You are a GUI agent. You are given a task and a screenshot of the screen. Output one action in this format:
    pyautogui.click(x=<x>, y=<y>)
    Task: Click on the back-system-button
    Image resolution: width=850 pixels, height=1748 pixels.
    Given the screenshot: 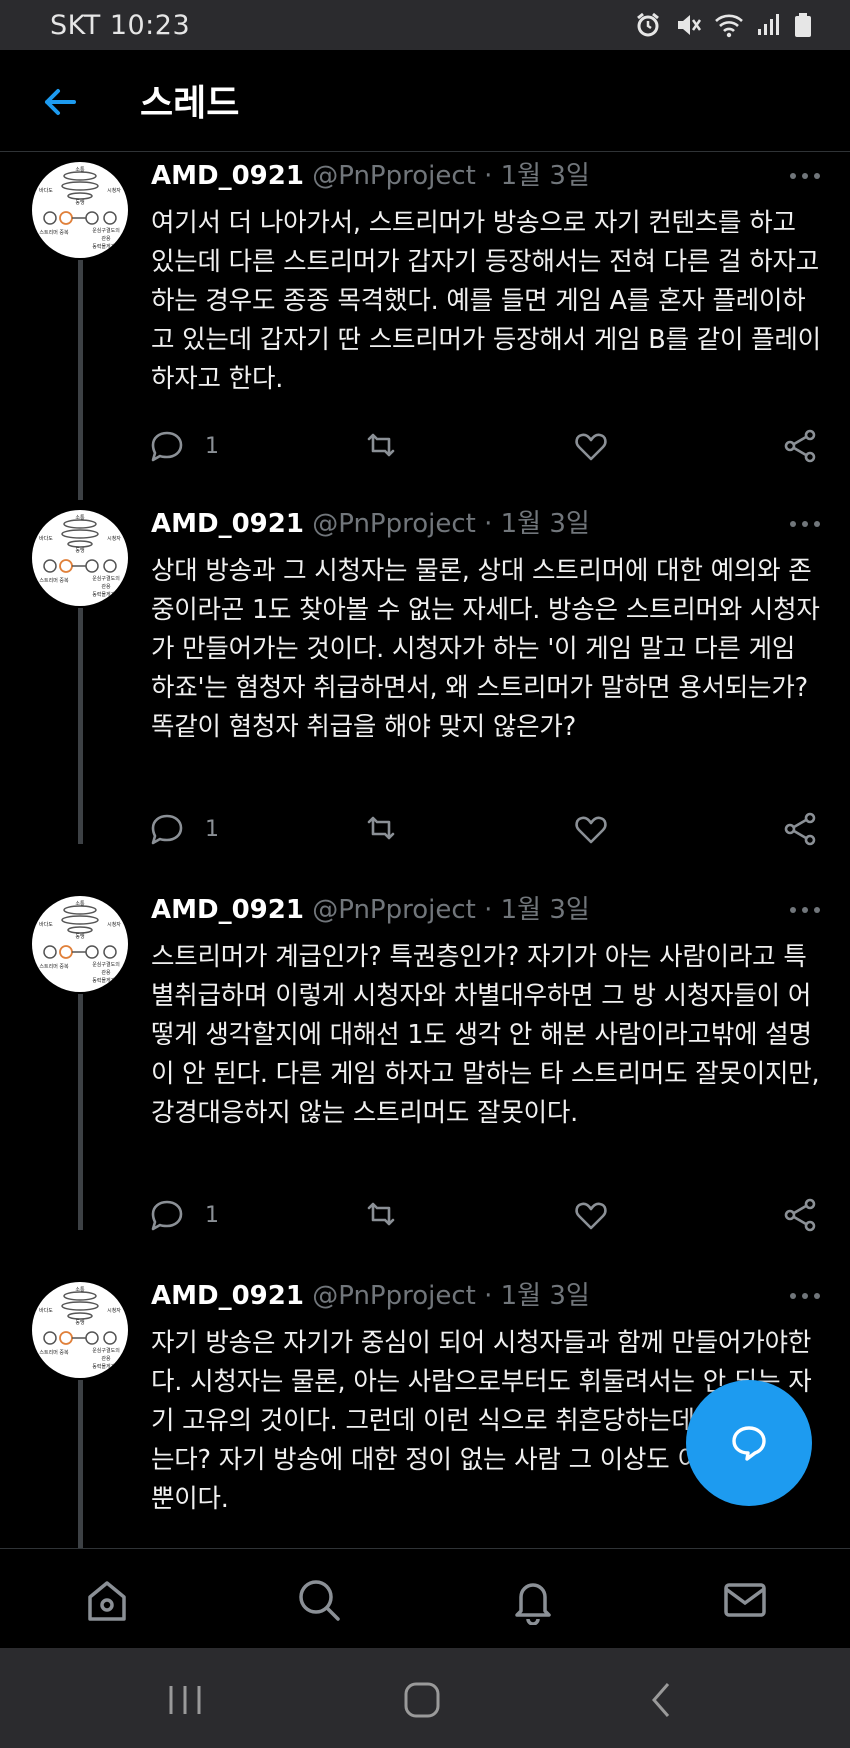 What is the action you would take?
    pyautogui.click(x=662, y=1700)
    